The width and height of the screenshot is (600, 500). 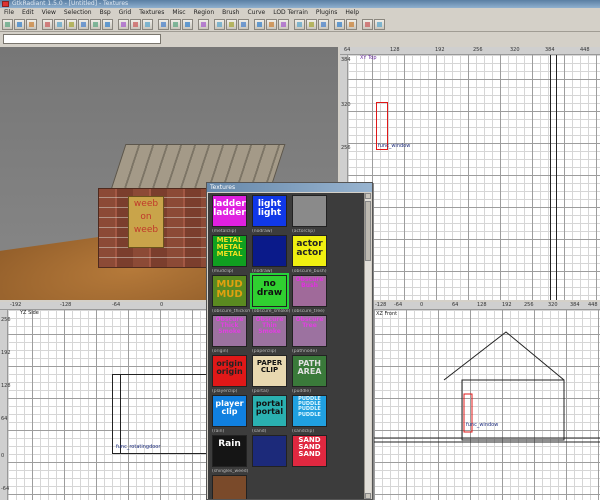 I want to click on clipper-icon, so click(x=203, y=24).